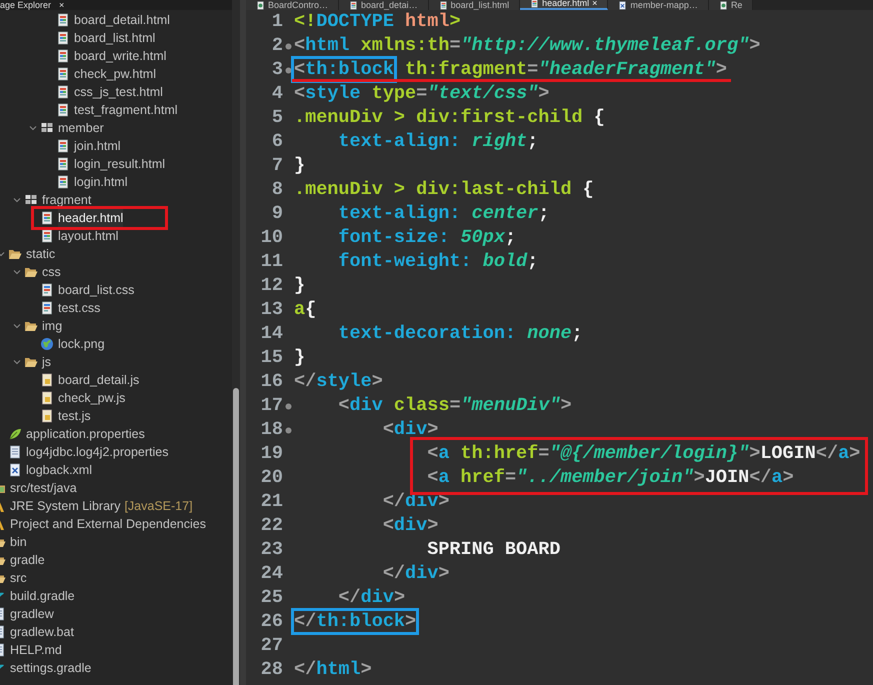  I want to click on tree-item: HELP.md, so click(36, 650).